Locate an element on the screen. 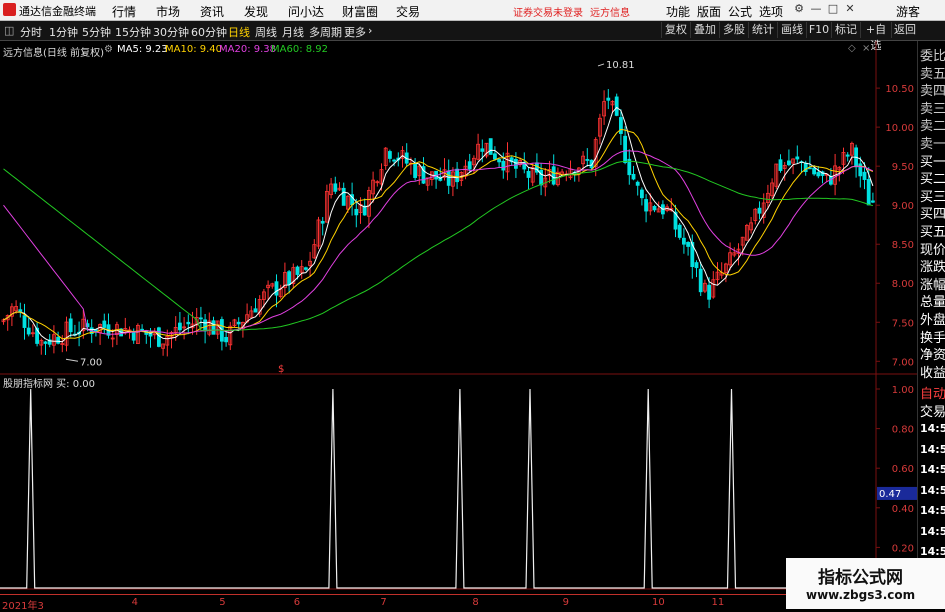  y-tick-label: 8.50 is located at coordinates (903, 245).